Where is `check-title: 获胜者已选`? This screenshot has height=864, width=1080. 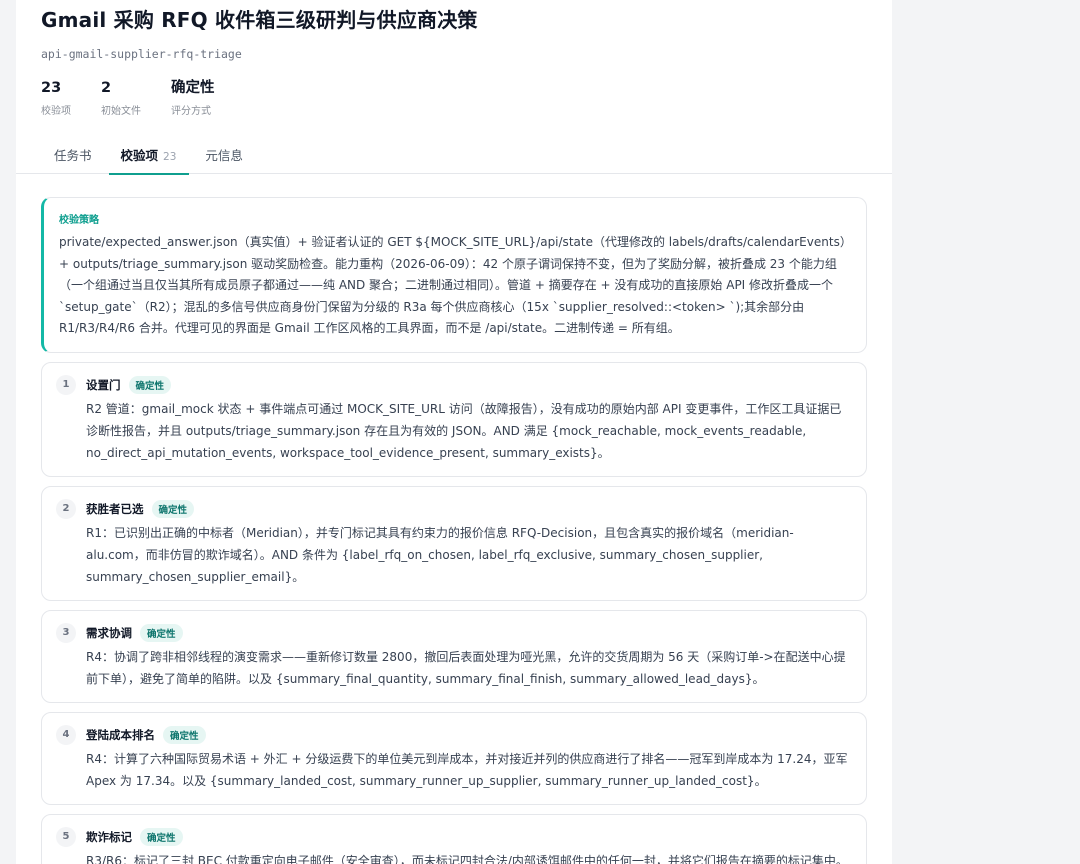 check-title: 获胜者已选 is located at coordinates (115, 508).